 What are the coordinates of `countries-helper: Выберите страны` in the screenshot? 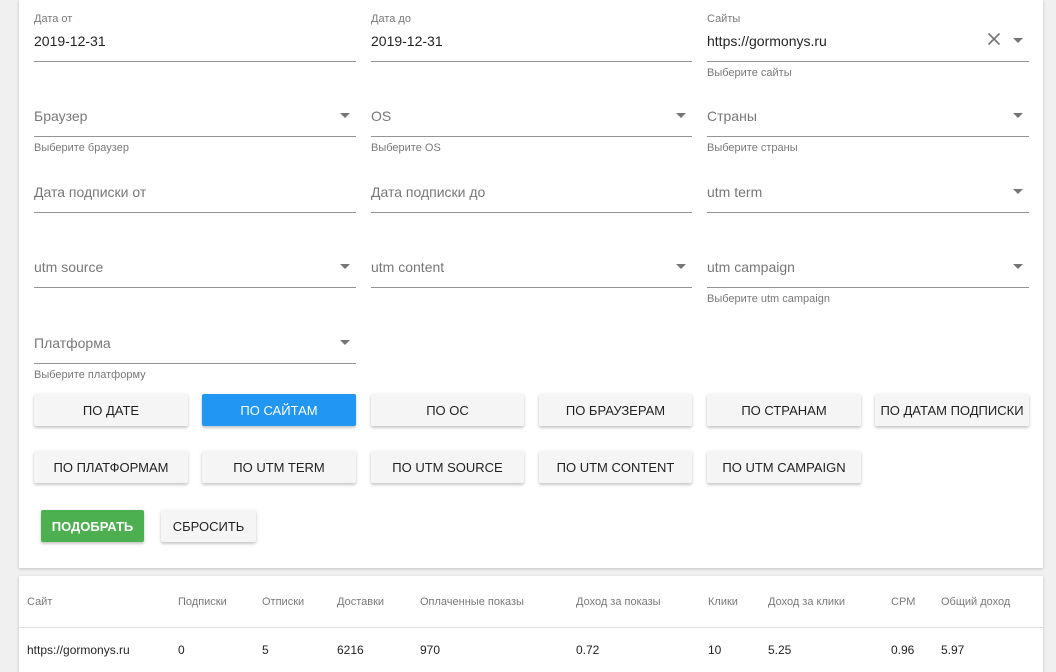 It's located at (752, 148).